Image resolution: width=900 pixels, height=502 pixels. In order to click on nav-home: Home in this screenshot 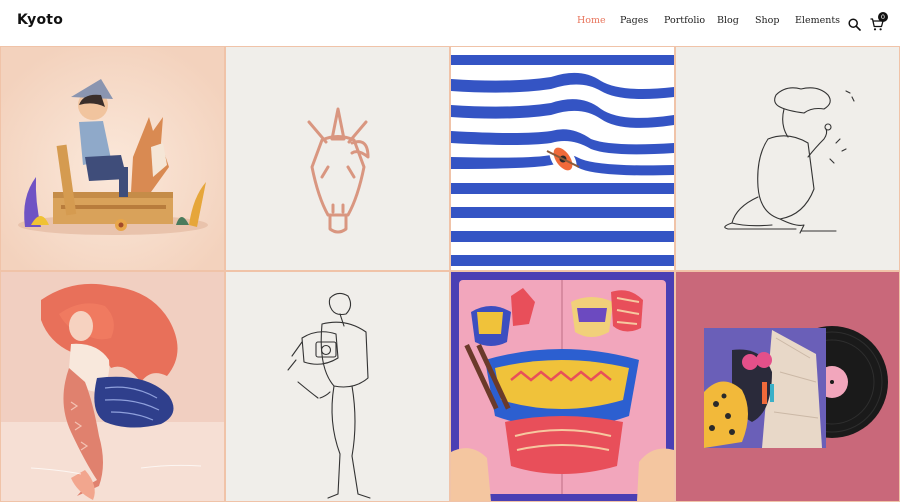, I will do `click(591, 20)`.